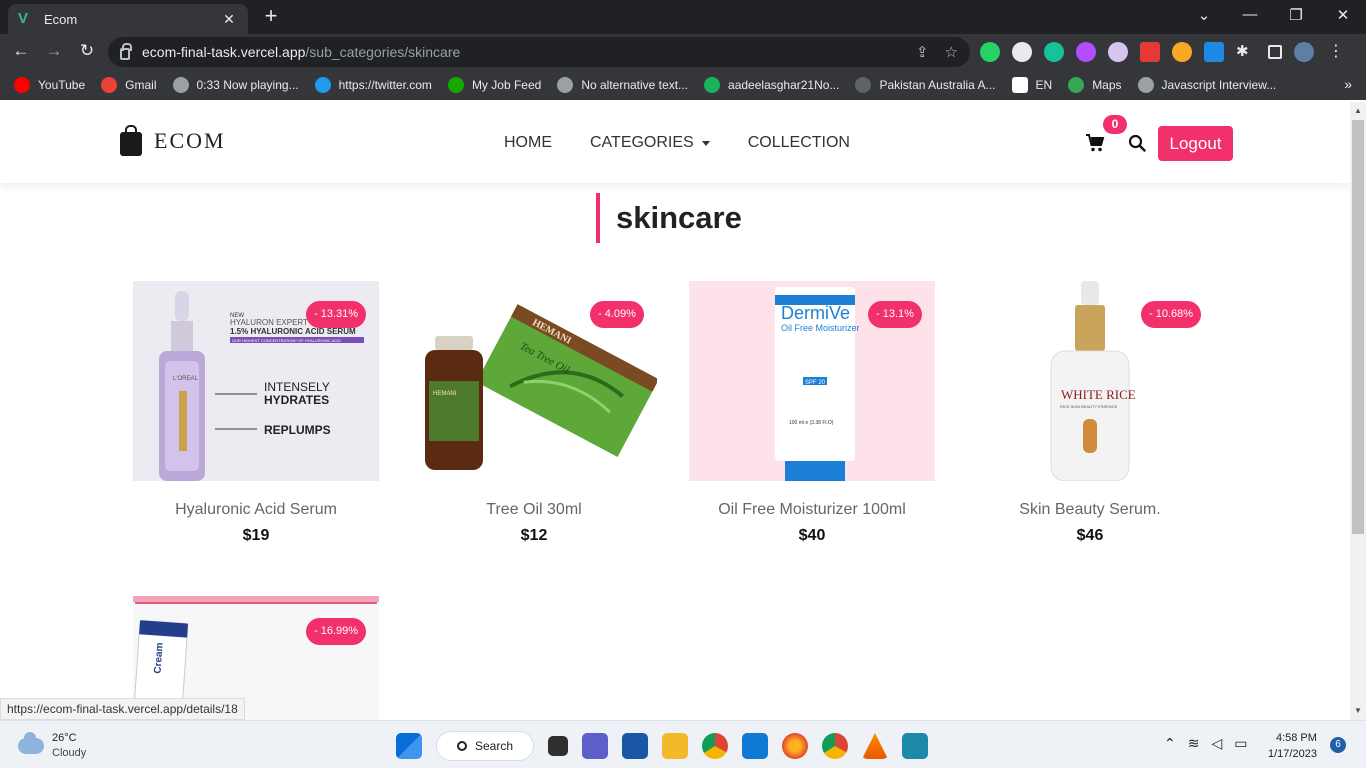 Image resolution: width=1366 pixels, height=768 pixels. I want to click on amazon-icon, so click(1019, 85).